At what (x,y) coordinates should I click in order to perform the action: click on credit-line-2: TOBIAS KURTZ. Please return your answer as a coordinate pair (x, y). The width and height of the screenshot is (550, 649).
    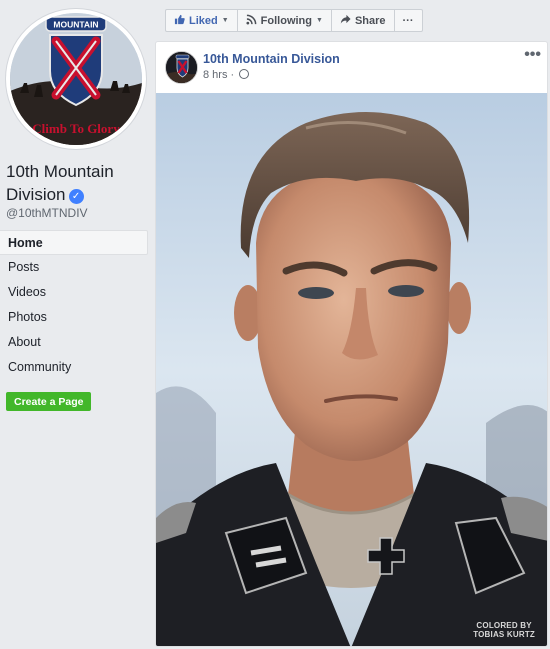
    Looking at the image, I should click on (504, 634).